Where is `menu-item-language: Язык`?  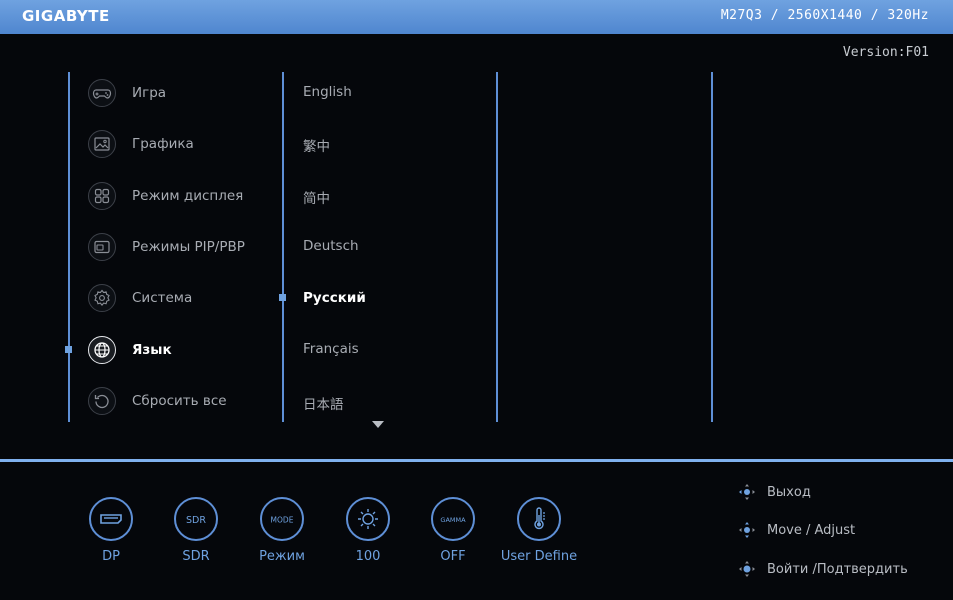 menu-item-language: Язык is located at coordinates (183, 350).